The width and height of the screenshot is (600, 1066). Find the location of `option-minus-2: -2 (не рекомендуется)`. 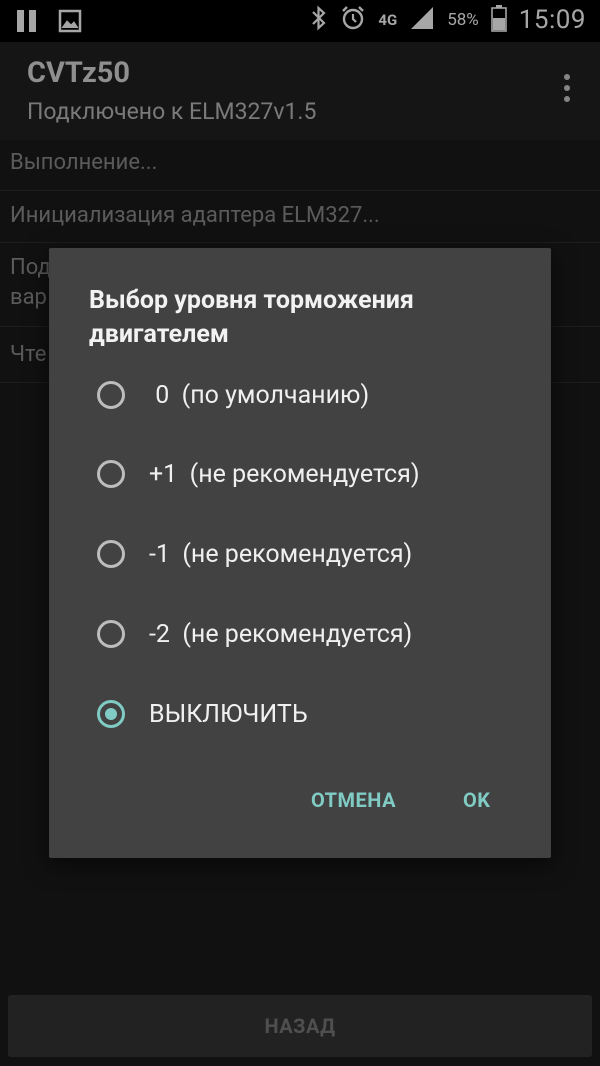

option-minus-2: -2 (не рекомендуется) is located at coordinates (307, 634).